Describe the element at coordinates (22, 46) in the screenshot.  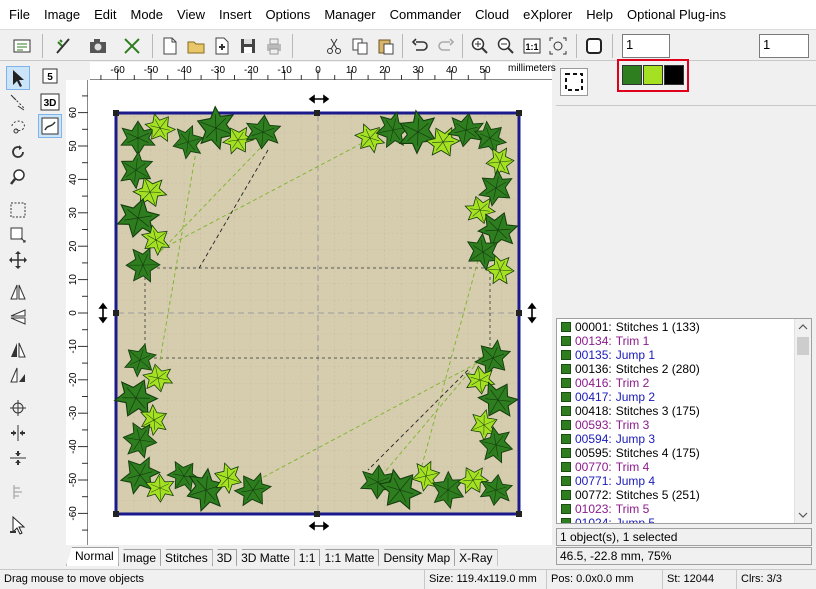
I see `hoop-icon` at that location.